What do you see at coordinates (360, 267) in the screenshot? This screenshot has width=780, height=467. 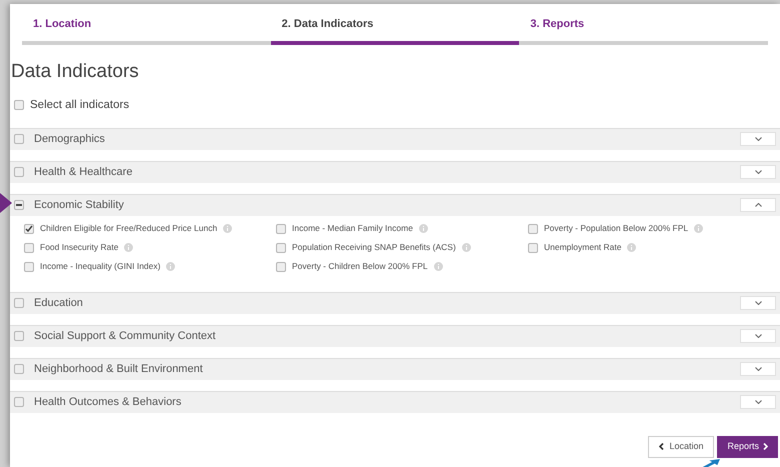 I see `indicator-label: Poverty - Children Below 200% FPL` at bounding box center [360, 267].